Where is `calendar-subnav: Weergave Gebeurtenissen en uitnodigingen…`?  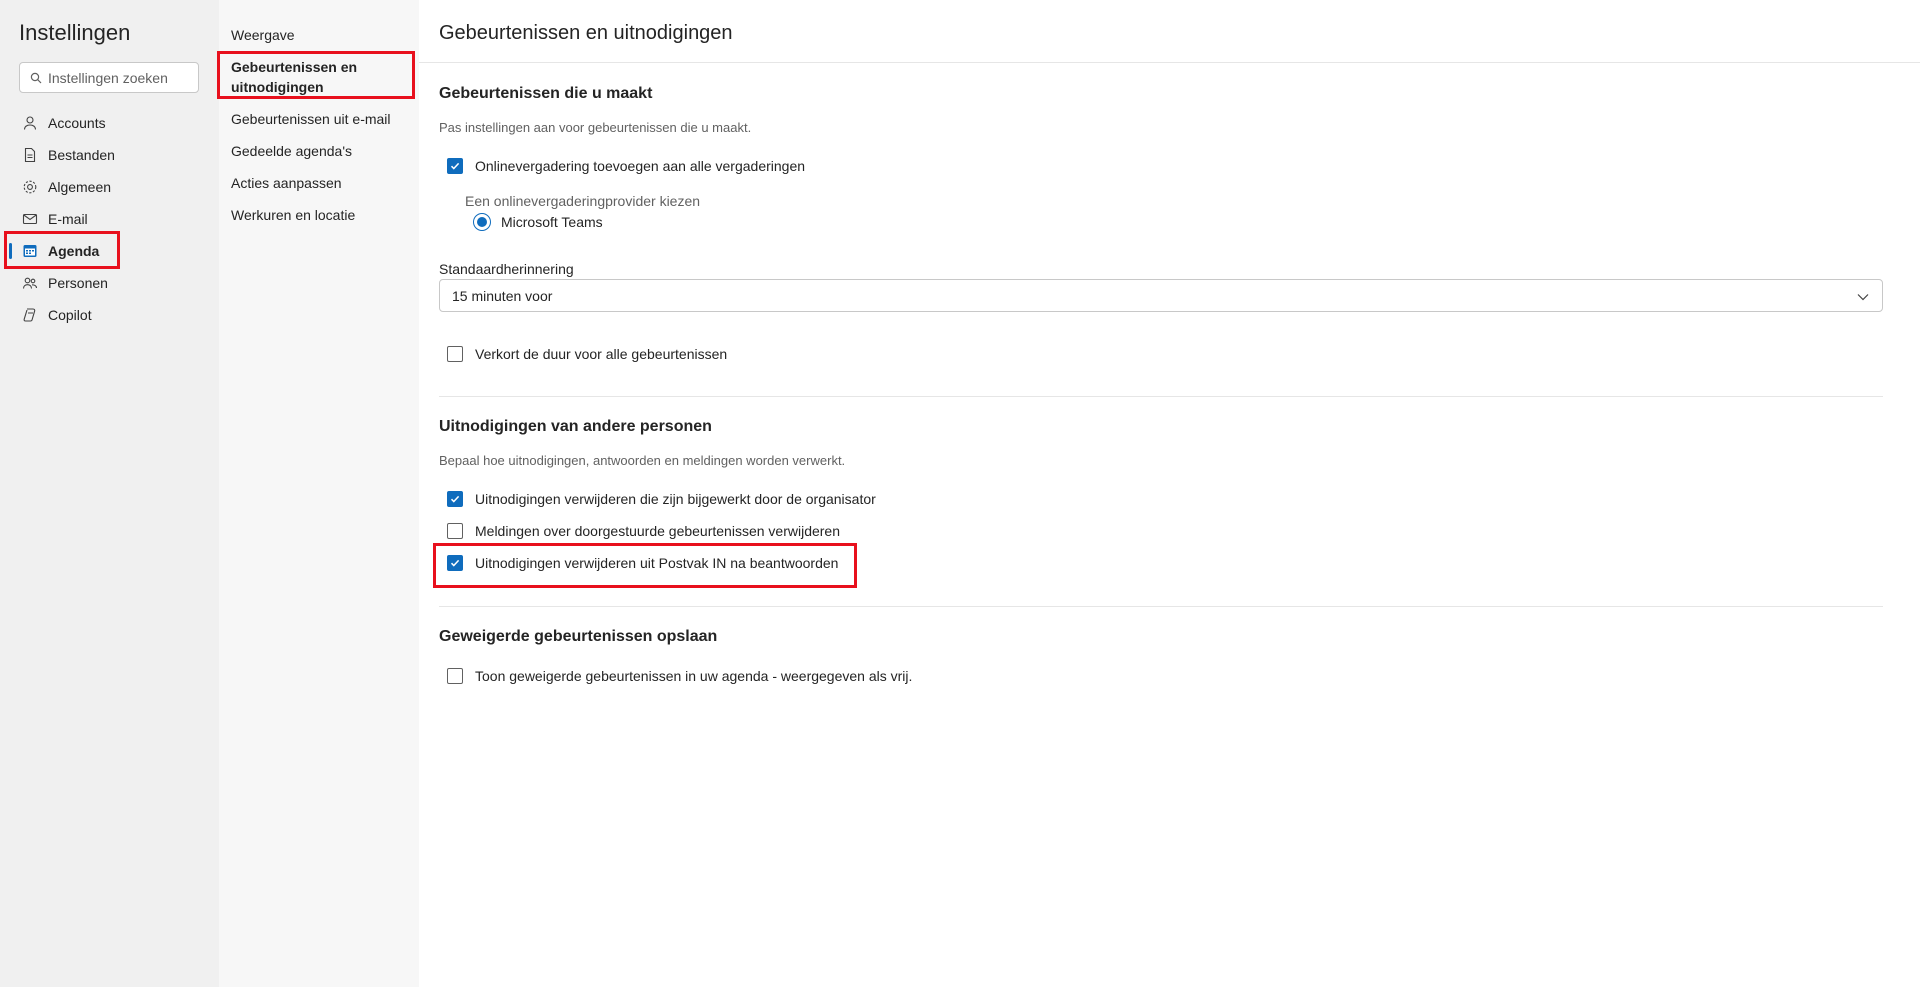
calendar-subnav: Weergave Gebeurtenissen en uitnodigingen… is located at coordinates (319, 493).